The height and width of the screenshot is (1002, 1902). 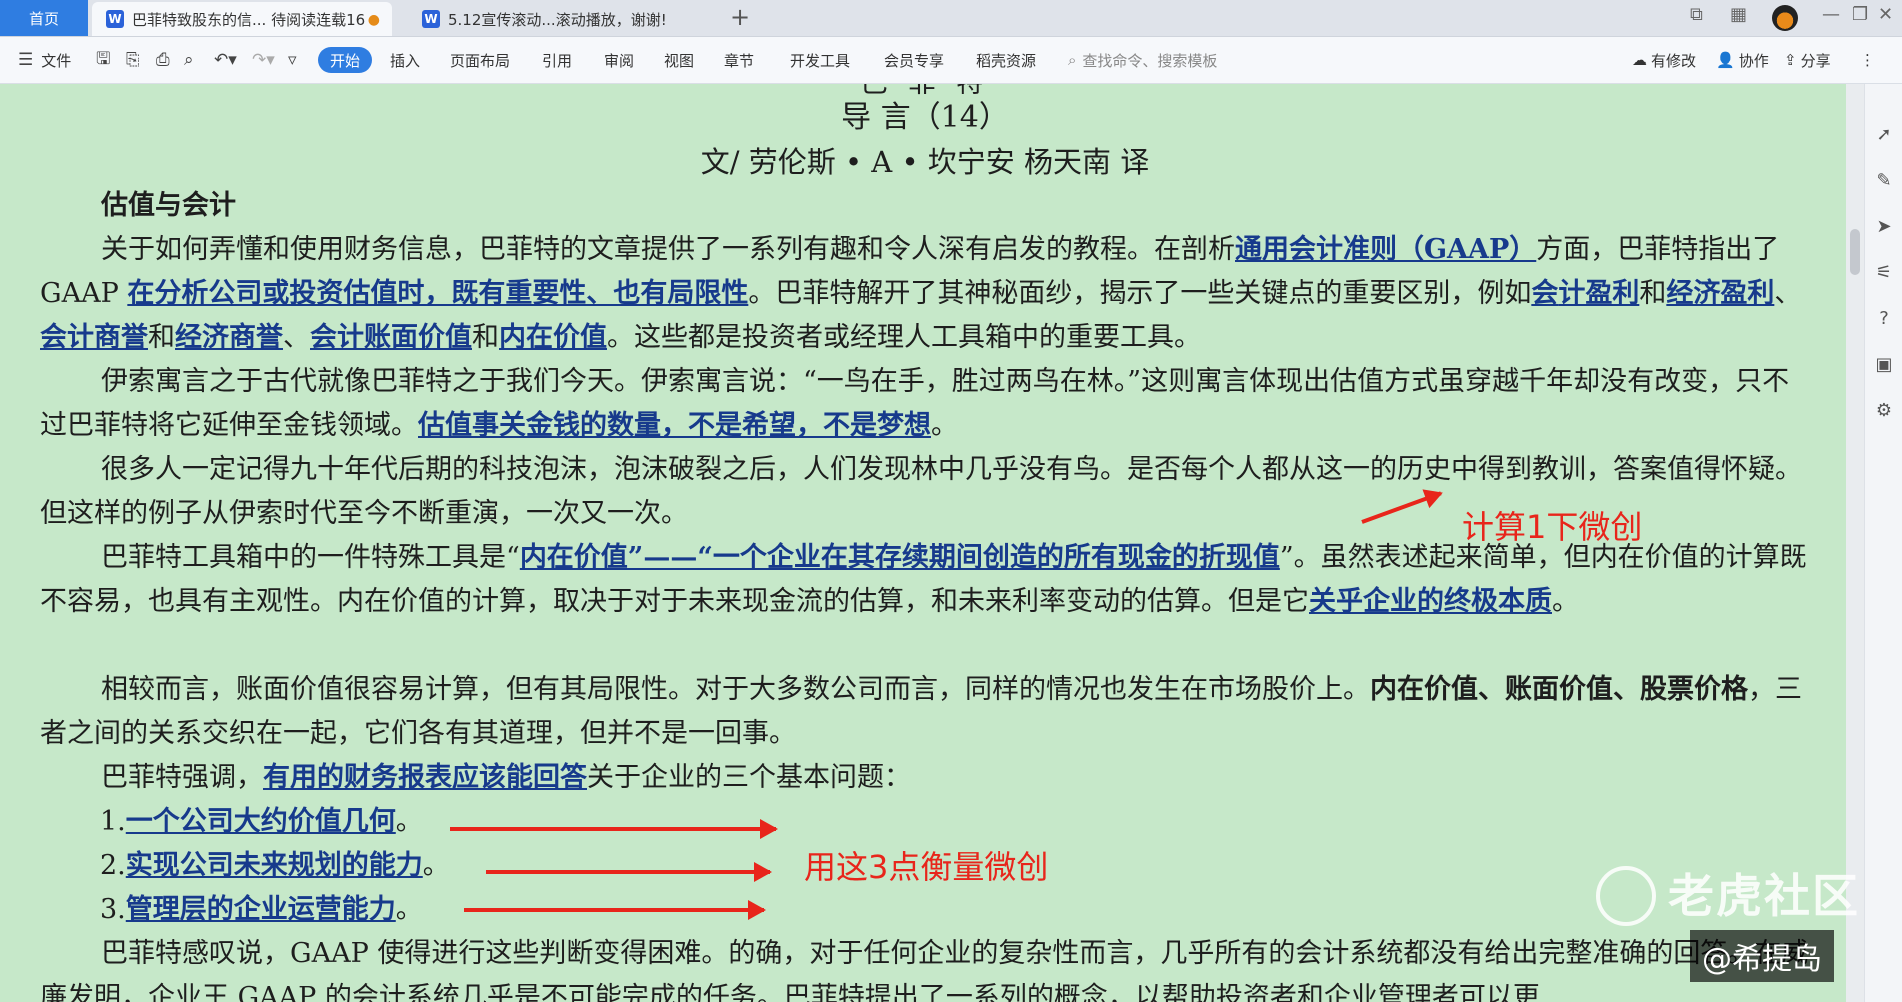 I want to click on command-search: ⌕ 查找命令、搜索模板, so click(x=1142, y=60).